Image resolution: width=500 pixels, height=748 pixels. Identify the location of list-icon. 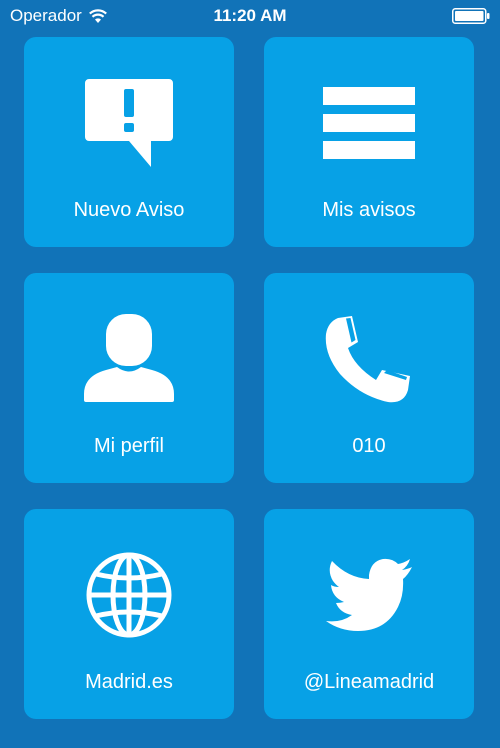
(369, 123).